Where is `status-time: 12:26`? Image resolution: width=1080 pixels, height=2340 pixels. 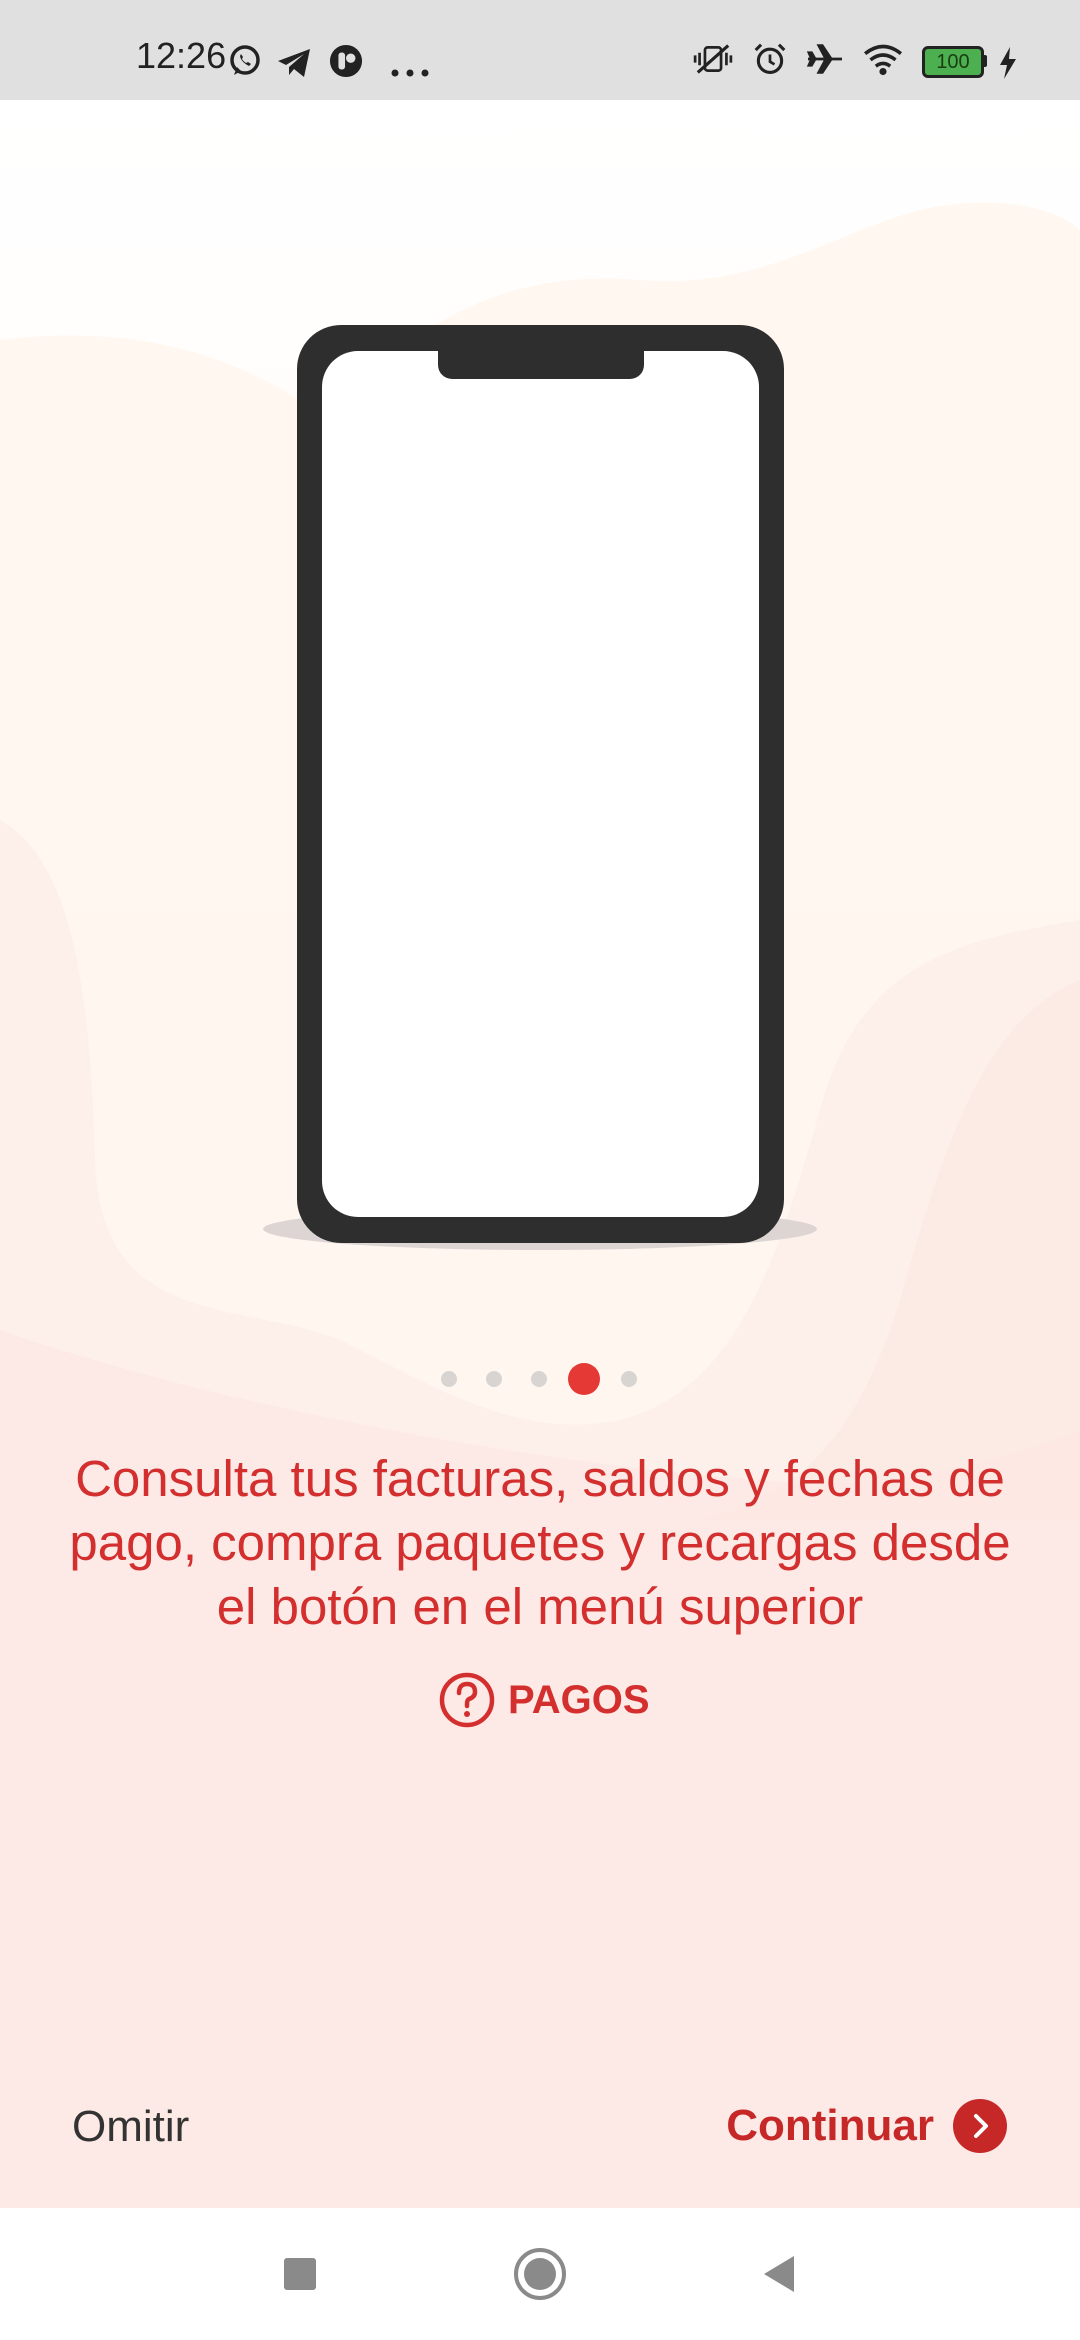
status-time: 12:26 is located at coordinates (181, 55).